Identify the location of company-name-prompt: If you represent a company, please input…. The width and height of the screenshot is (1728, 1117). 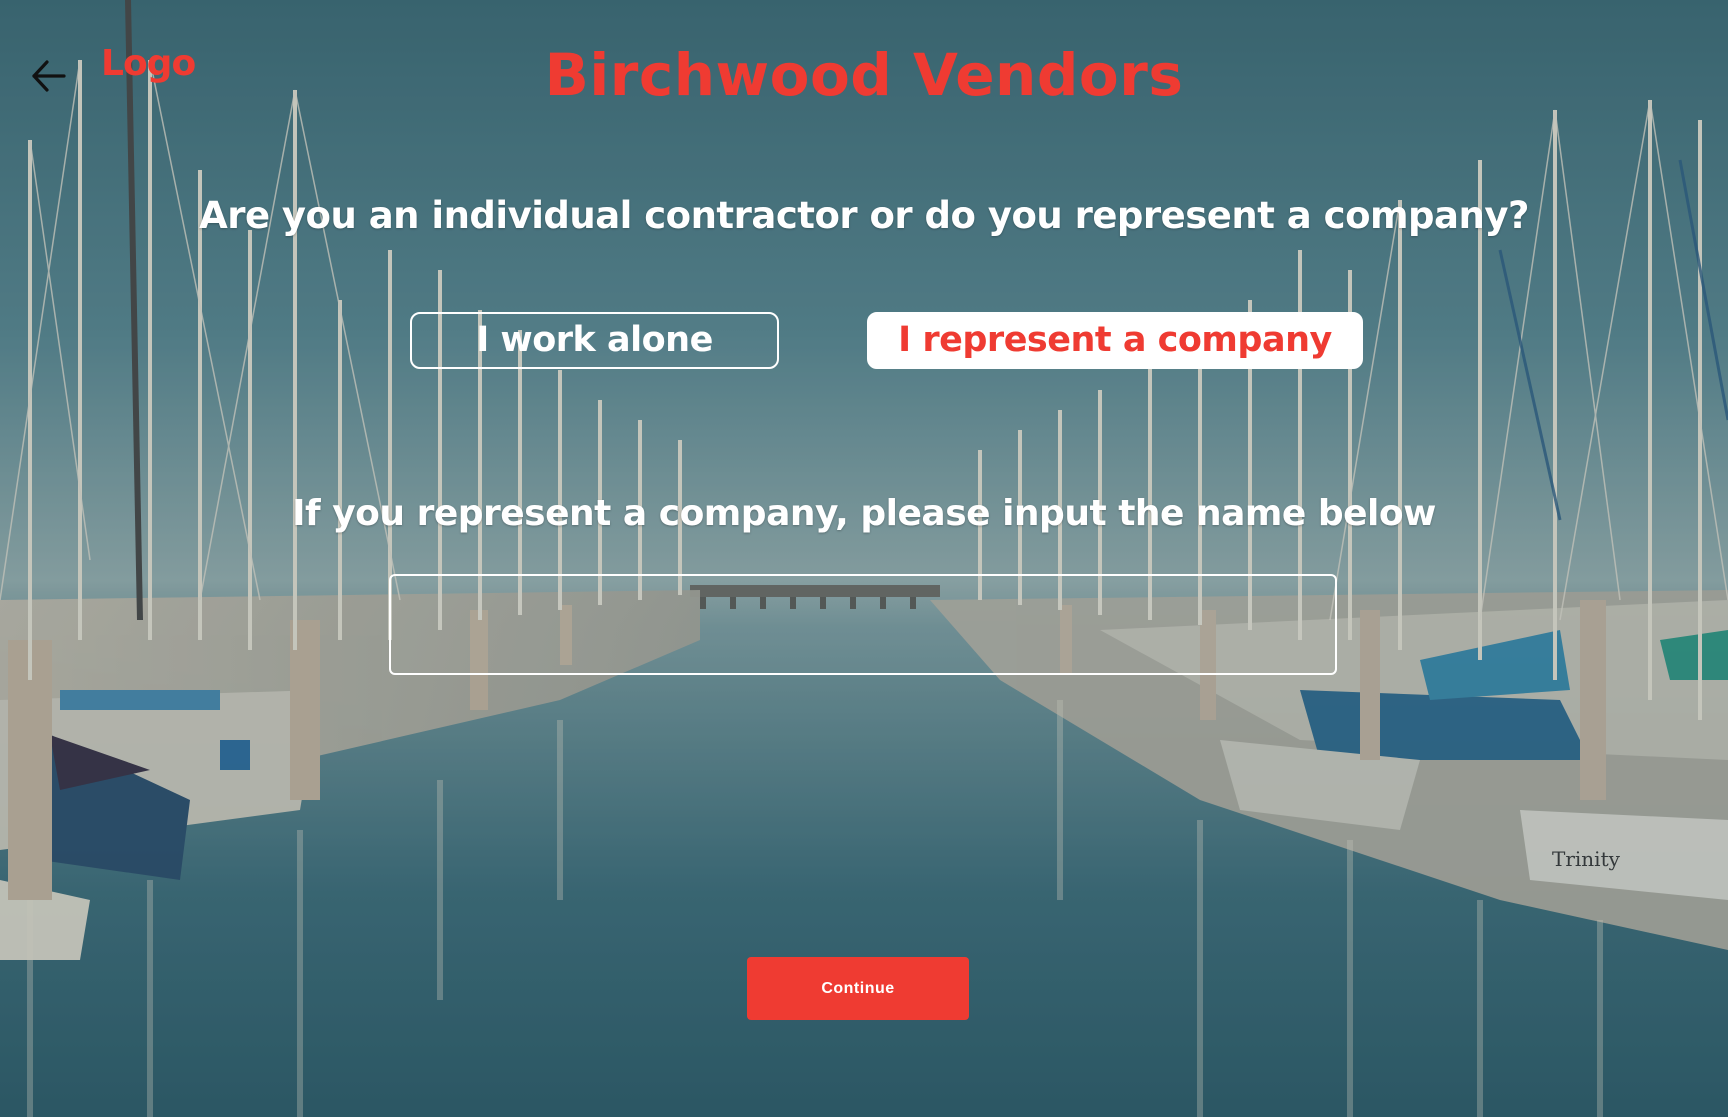
(864, 513).